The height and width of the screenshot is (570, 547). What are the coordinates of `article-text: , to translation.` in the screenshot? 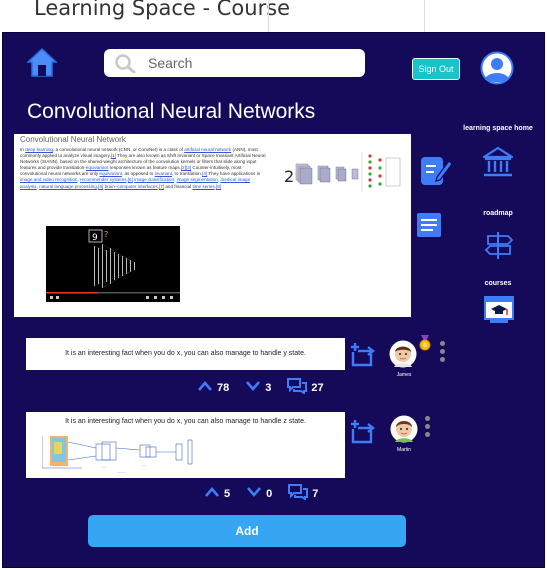 It's located at (187, 174).